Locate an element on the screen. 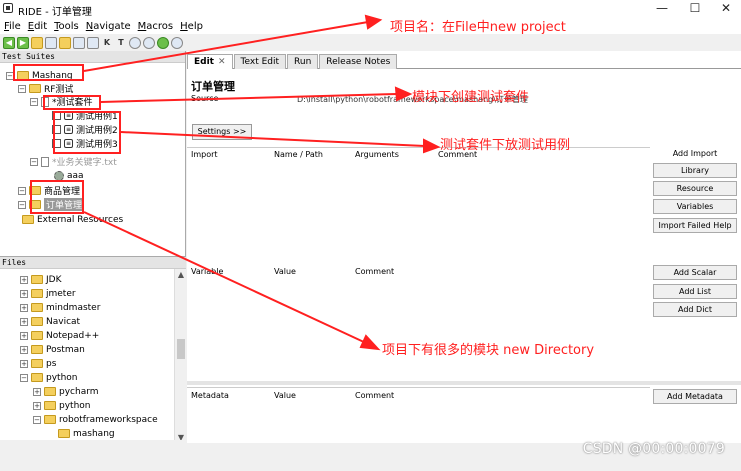  add-scalar-button: Add Scalar is located at coordinates (695, 272).